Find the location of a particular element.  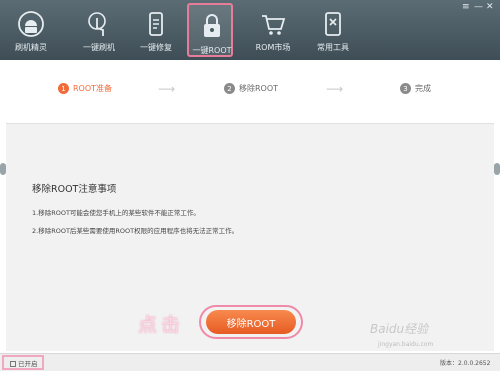

step-complete: 3 完成 is located at coordinates (415, 88).